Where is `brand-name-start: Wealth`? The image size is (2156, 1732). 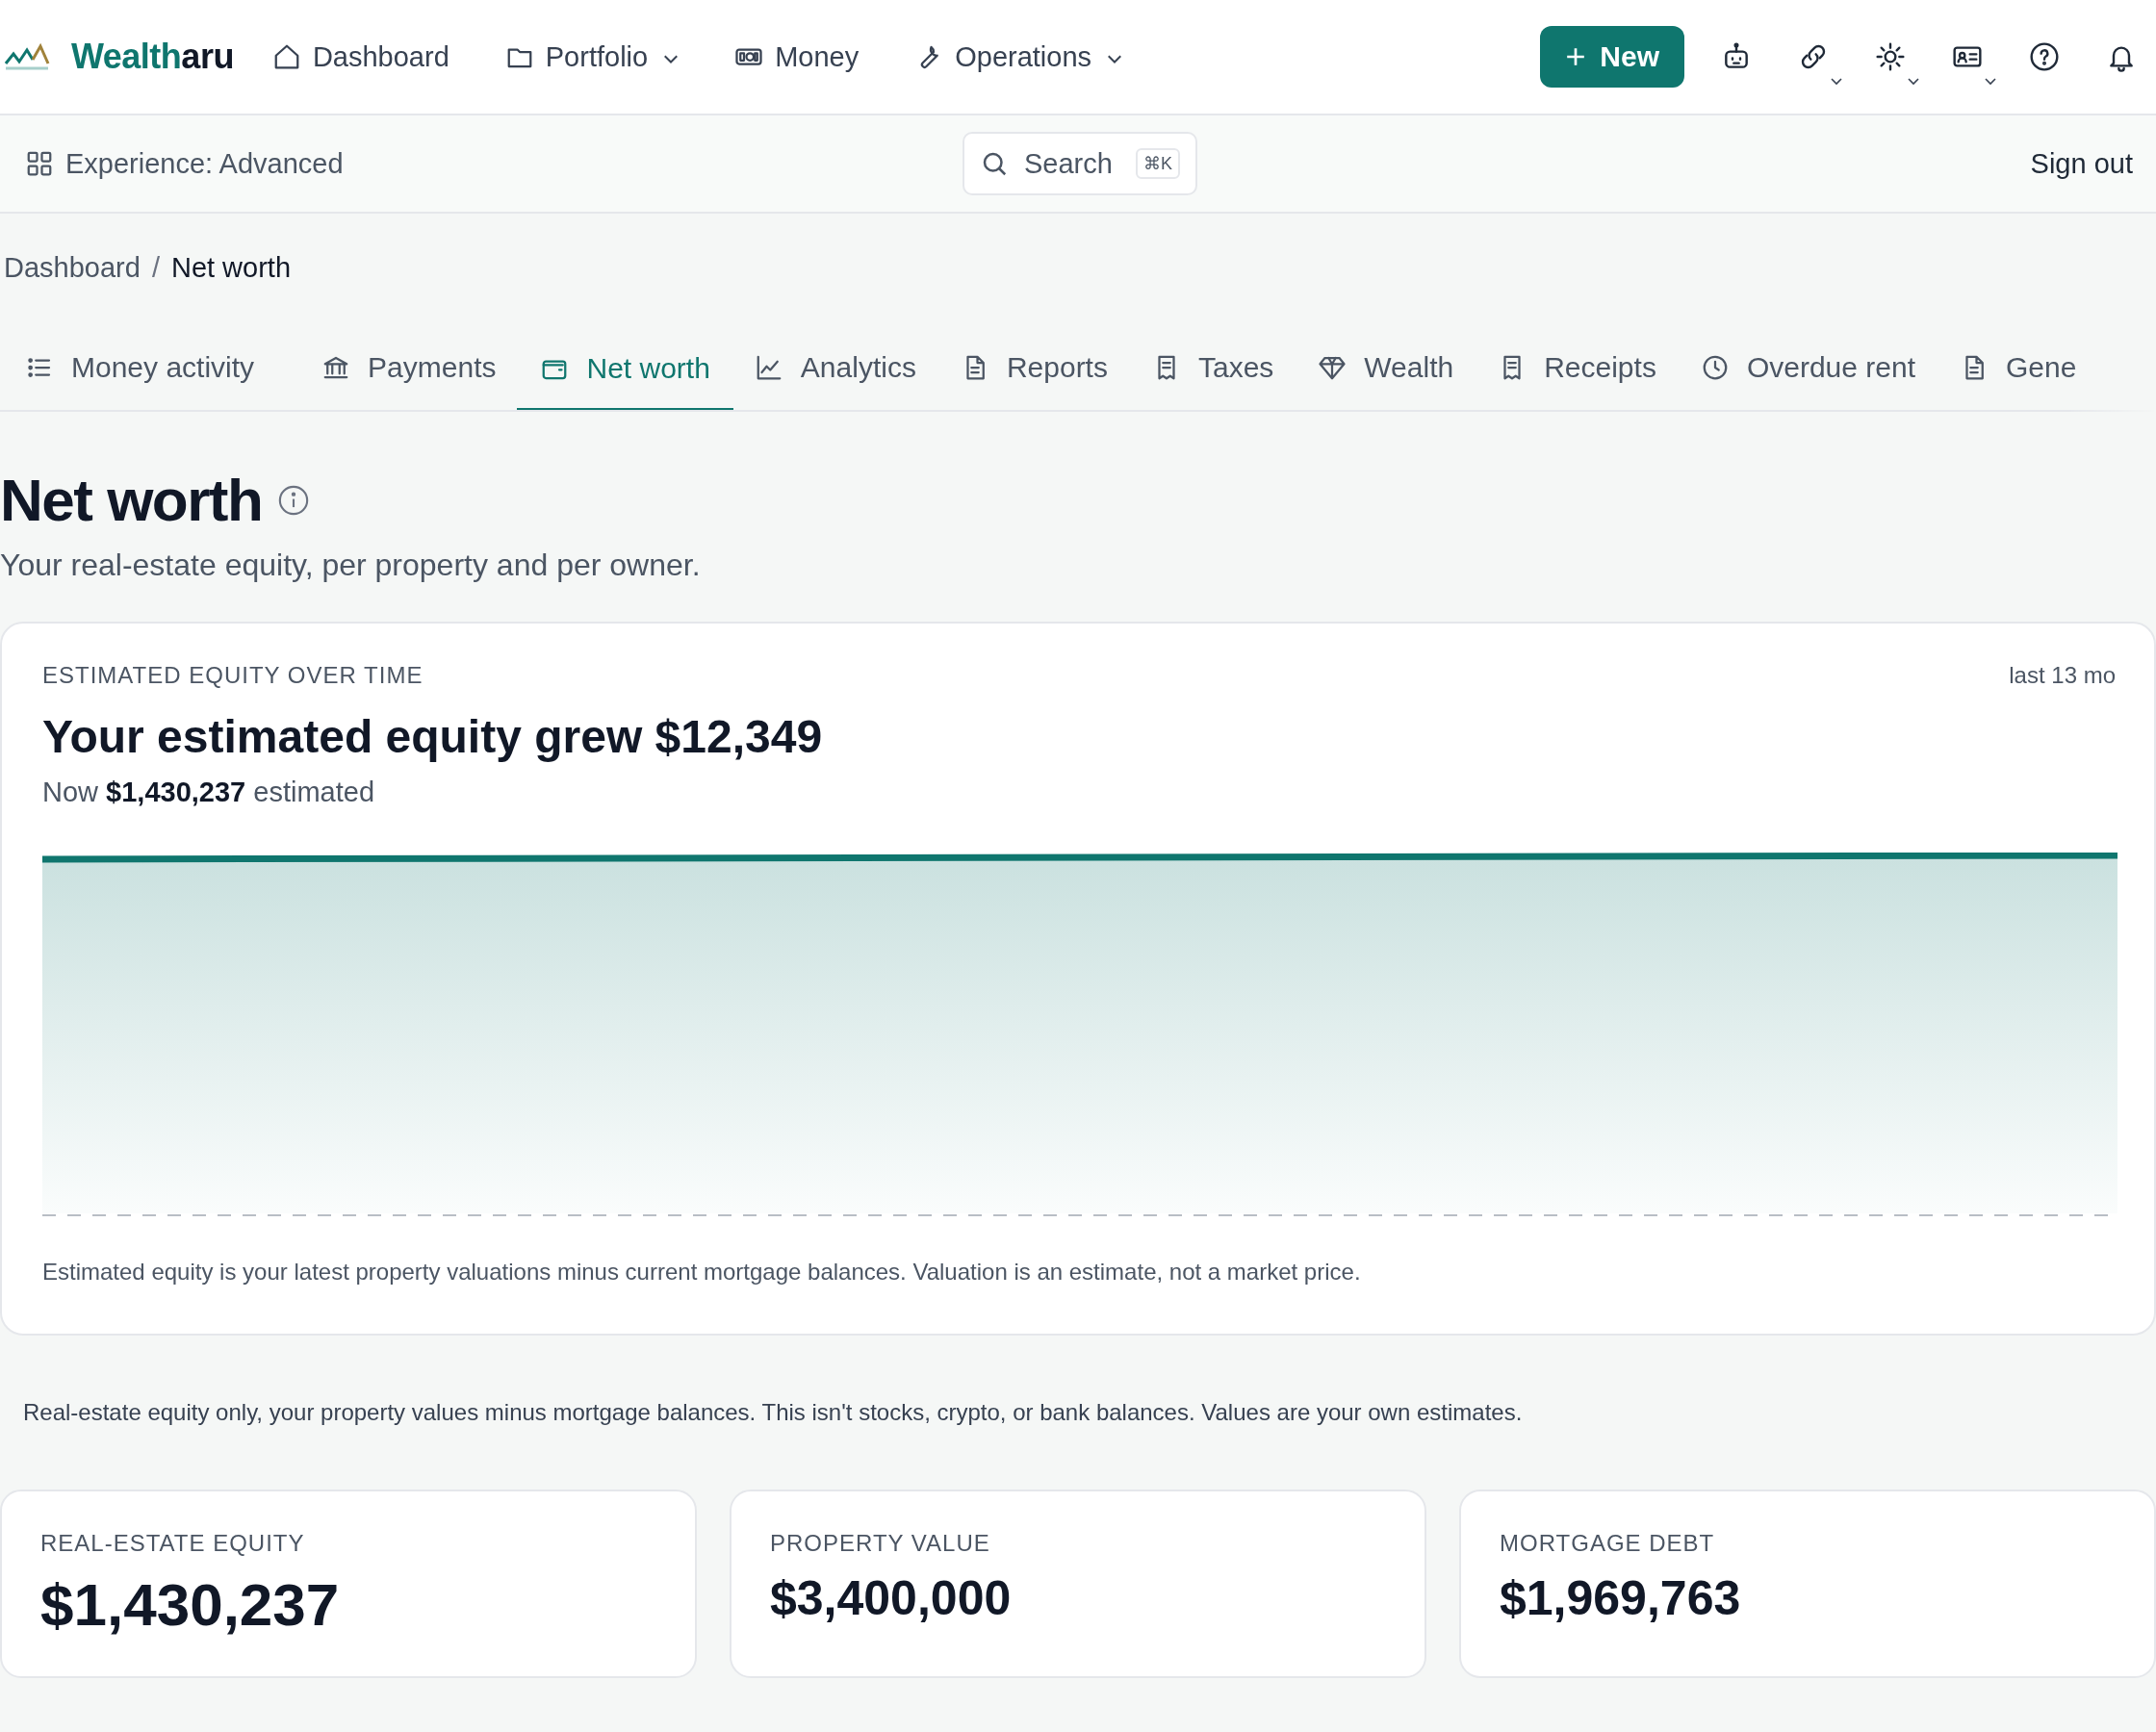
brand-name-start: Wealth is located at coordinates (126, 57).